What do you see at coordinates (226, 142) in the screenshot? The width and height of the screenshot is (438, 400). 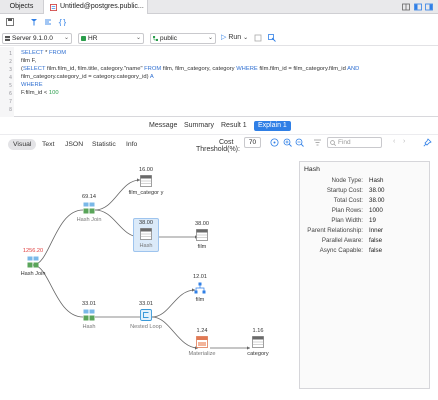 I see `cost-label: Cost` at bounding box center [226, 142].